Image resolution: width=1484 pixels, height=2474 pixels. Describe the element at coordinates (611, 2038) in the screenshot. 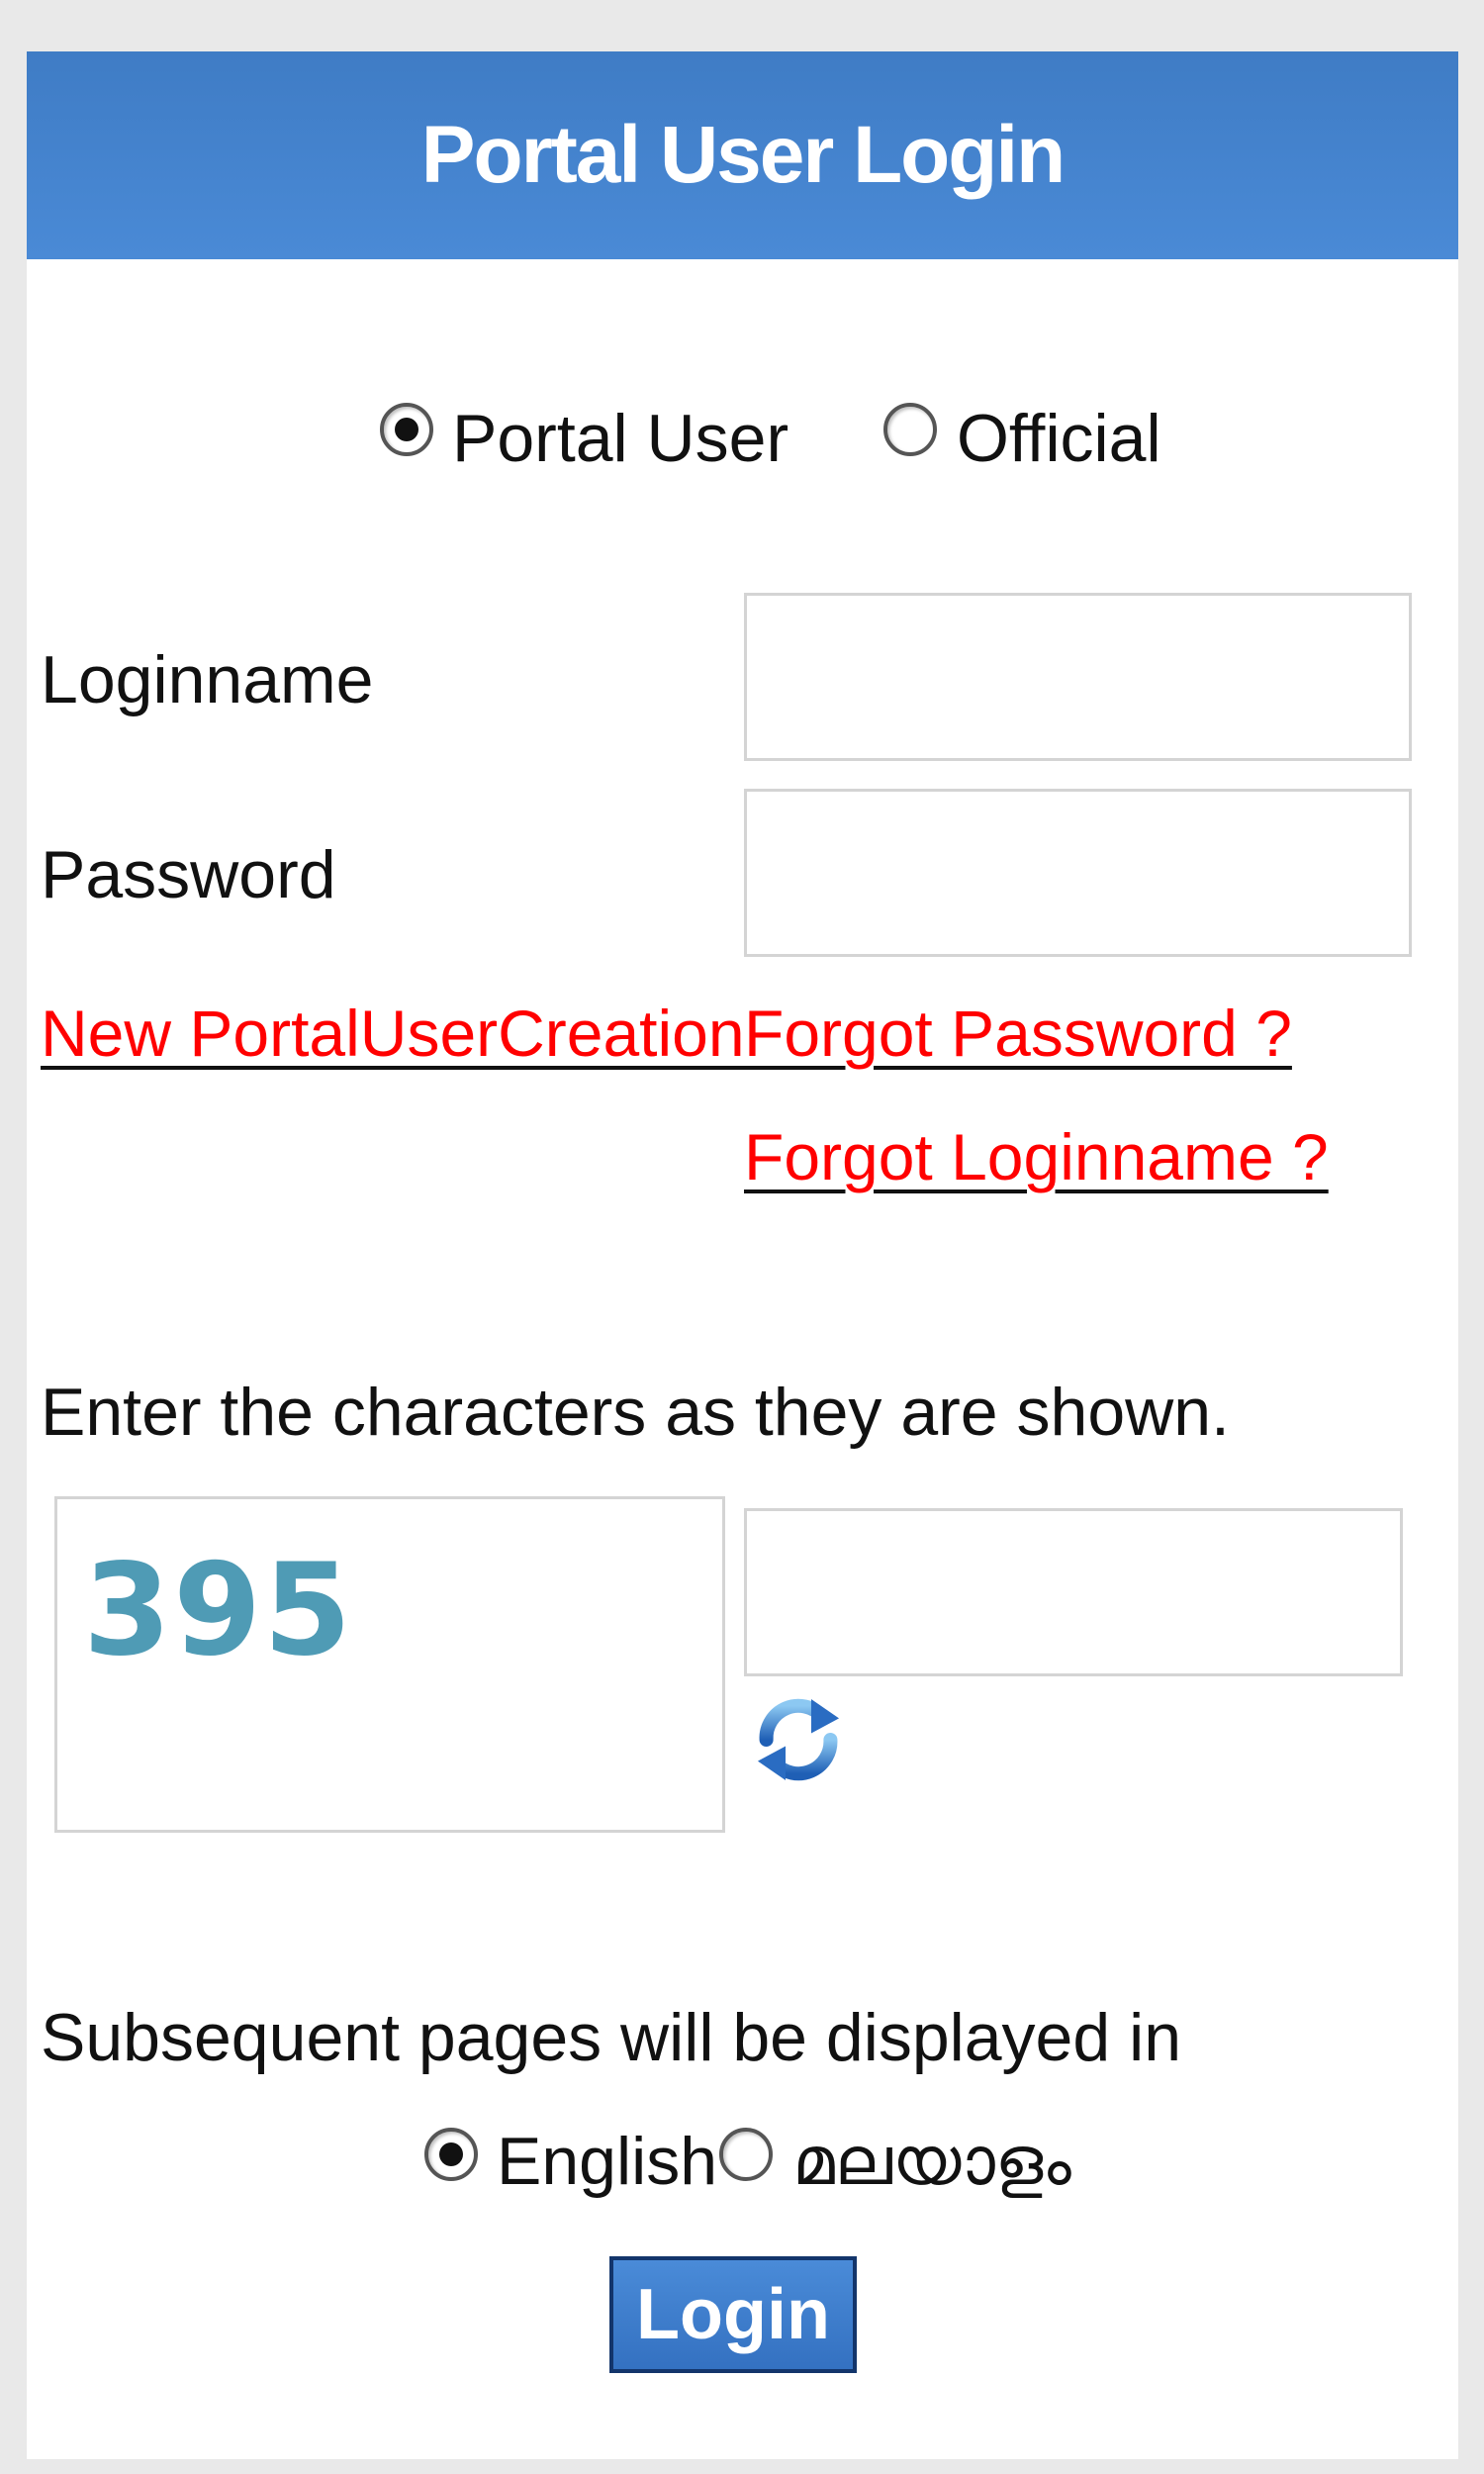

I see `language-prompt: Subsequent pages will be displayed in` at that location.